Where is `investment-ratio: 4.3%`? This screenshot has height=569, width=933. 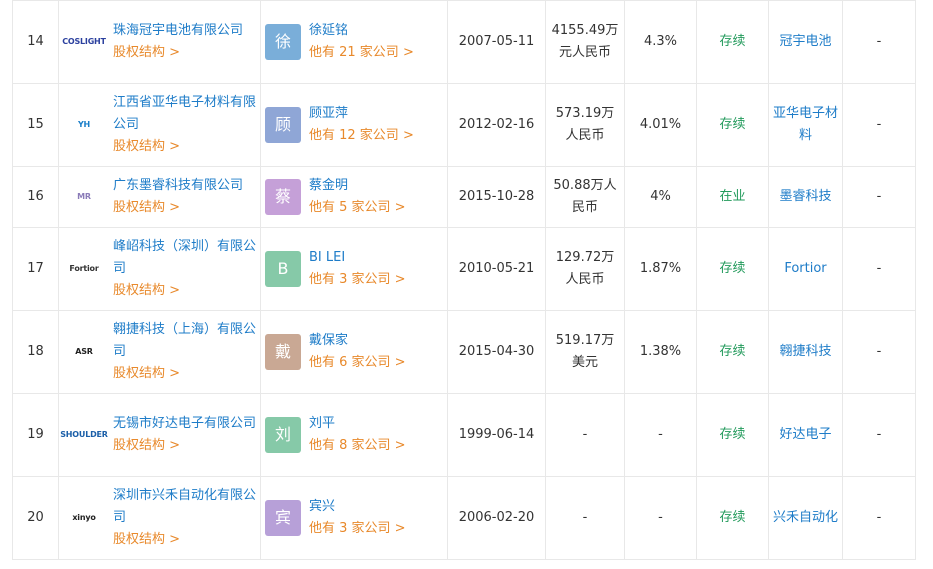
investment-ratio: 4.3% is located at coordinates (660, 42).